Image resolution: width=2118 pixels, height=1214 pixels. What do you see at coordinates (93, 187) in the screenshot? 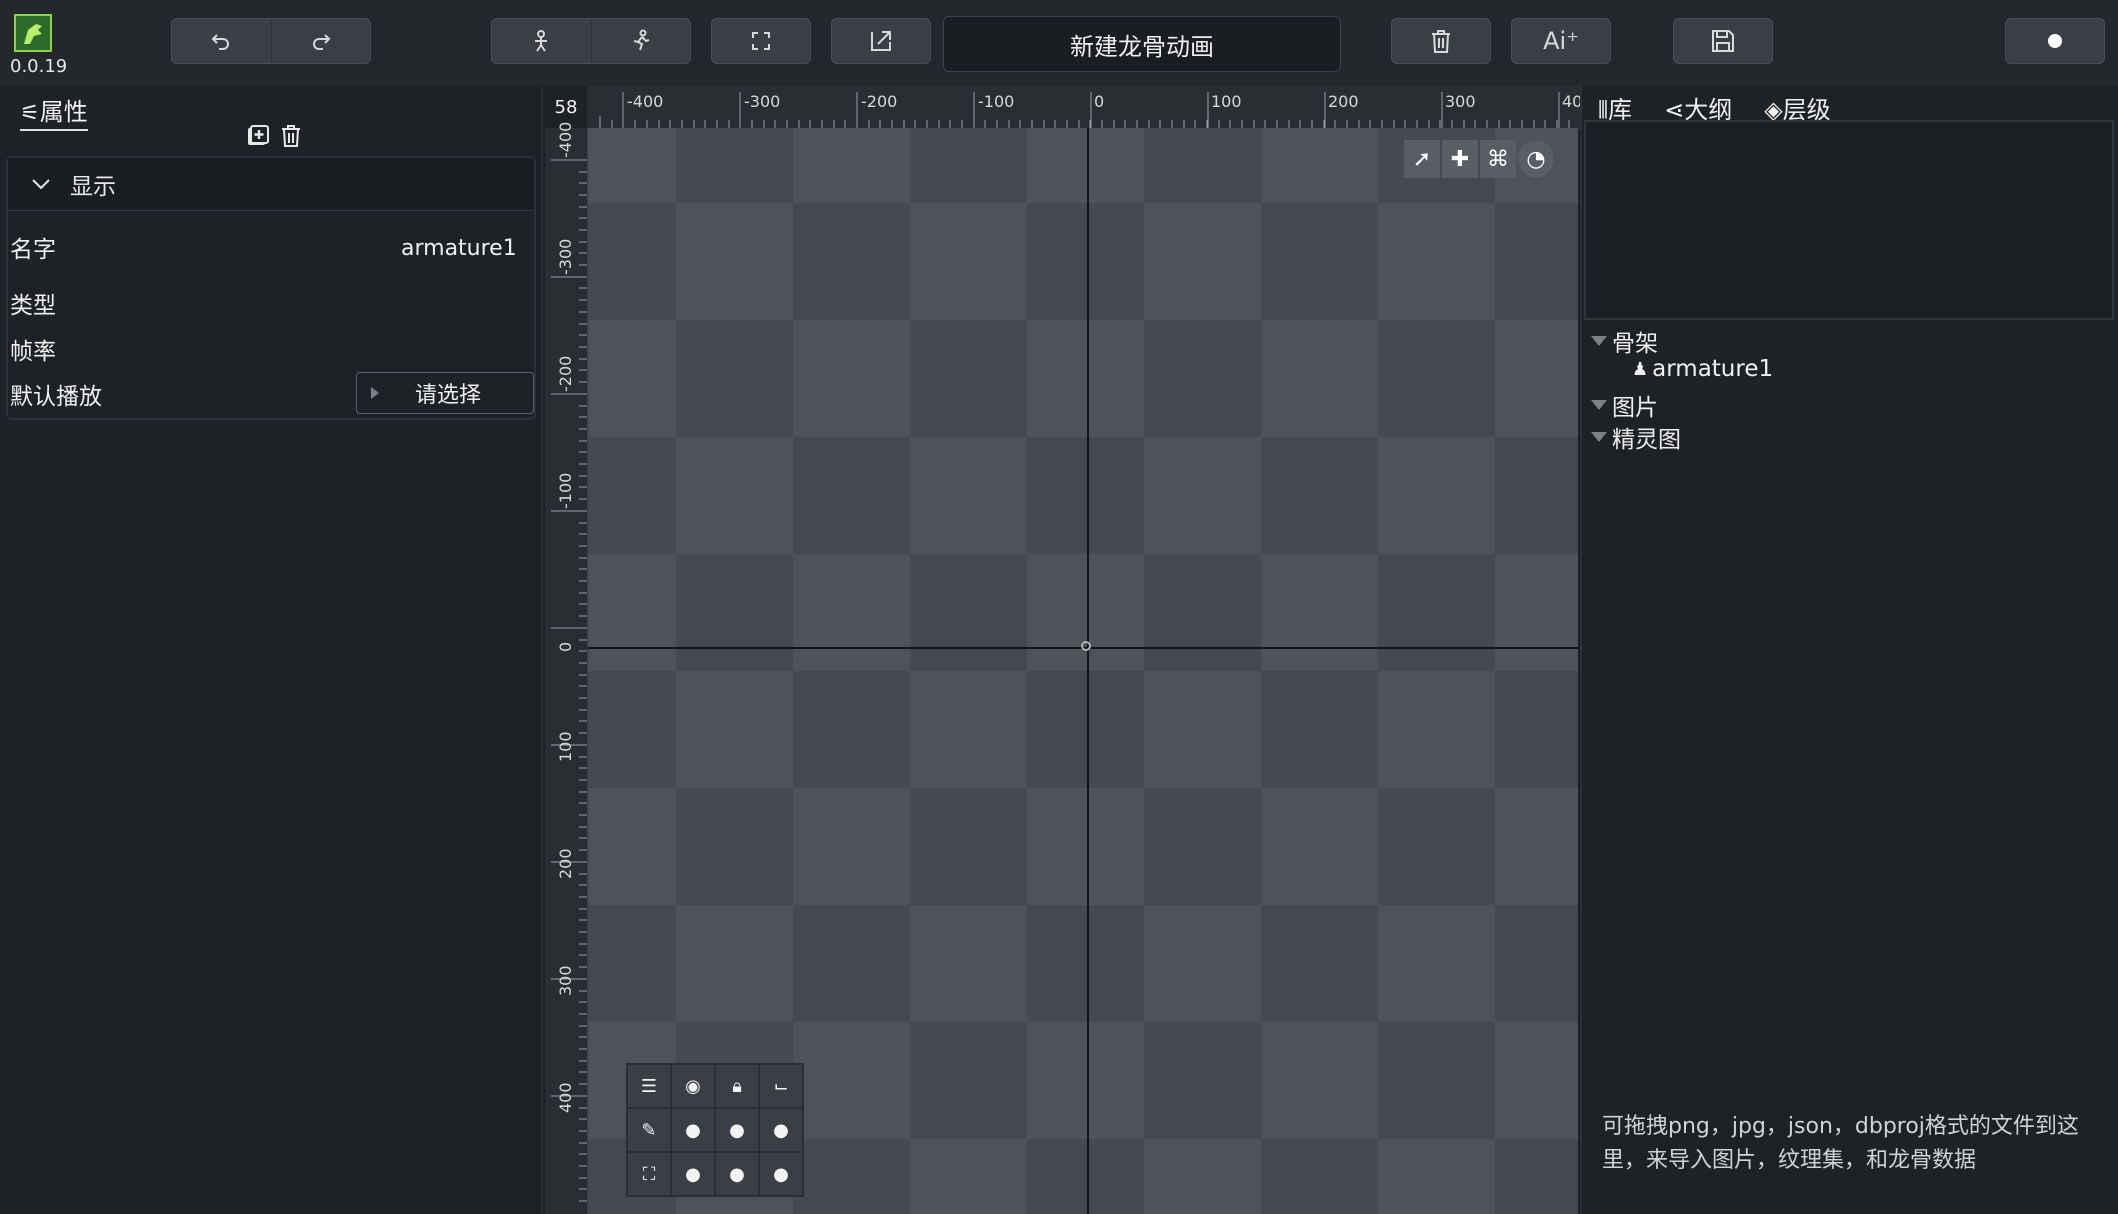
I see `display-section-title: 显示` at bounding box center [93, 187].